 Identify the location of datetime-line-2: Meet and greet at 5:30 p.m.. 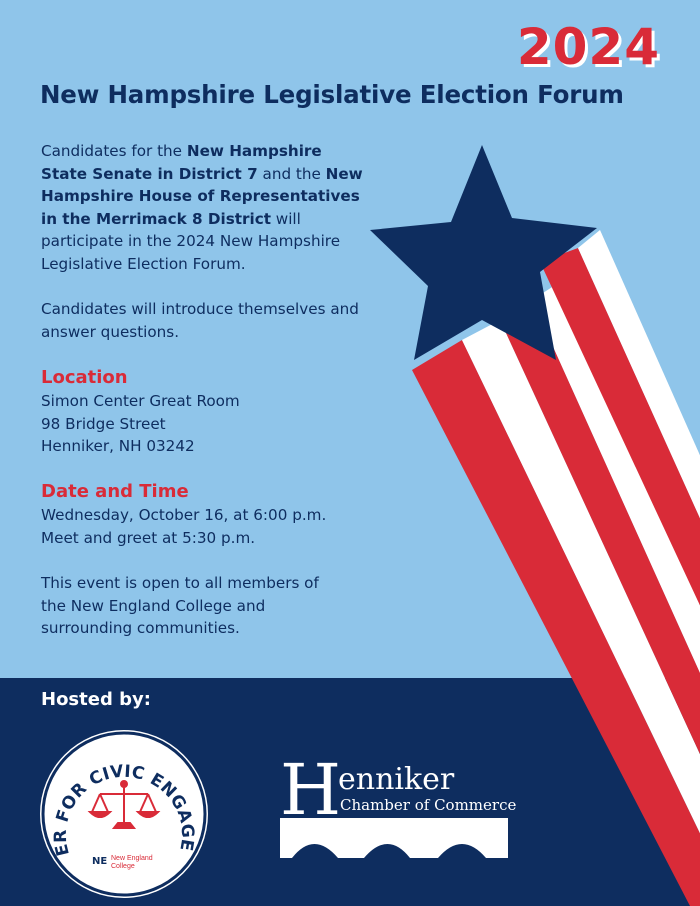
(148, 537).